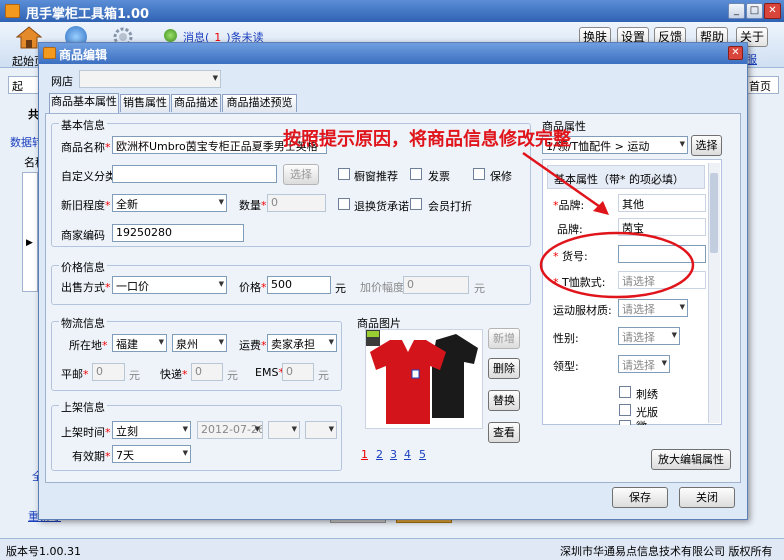 This screenshot has height=560, width=784. Describe the element at coordinates (43, 551) in the screenshot. I see `version-label: 版本号1.00.31` at that location.